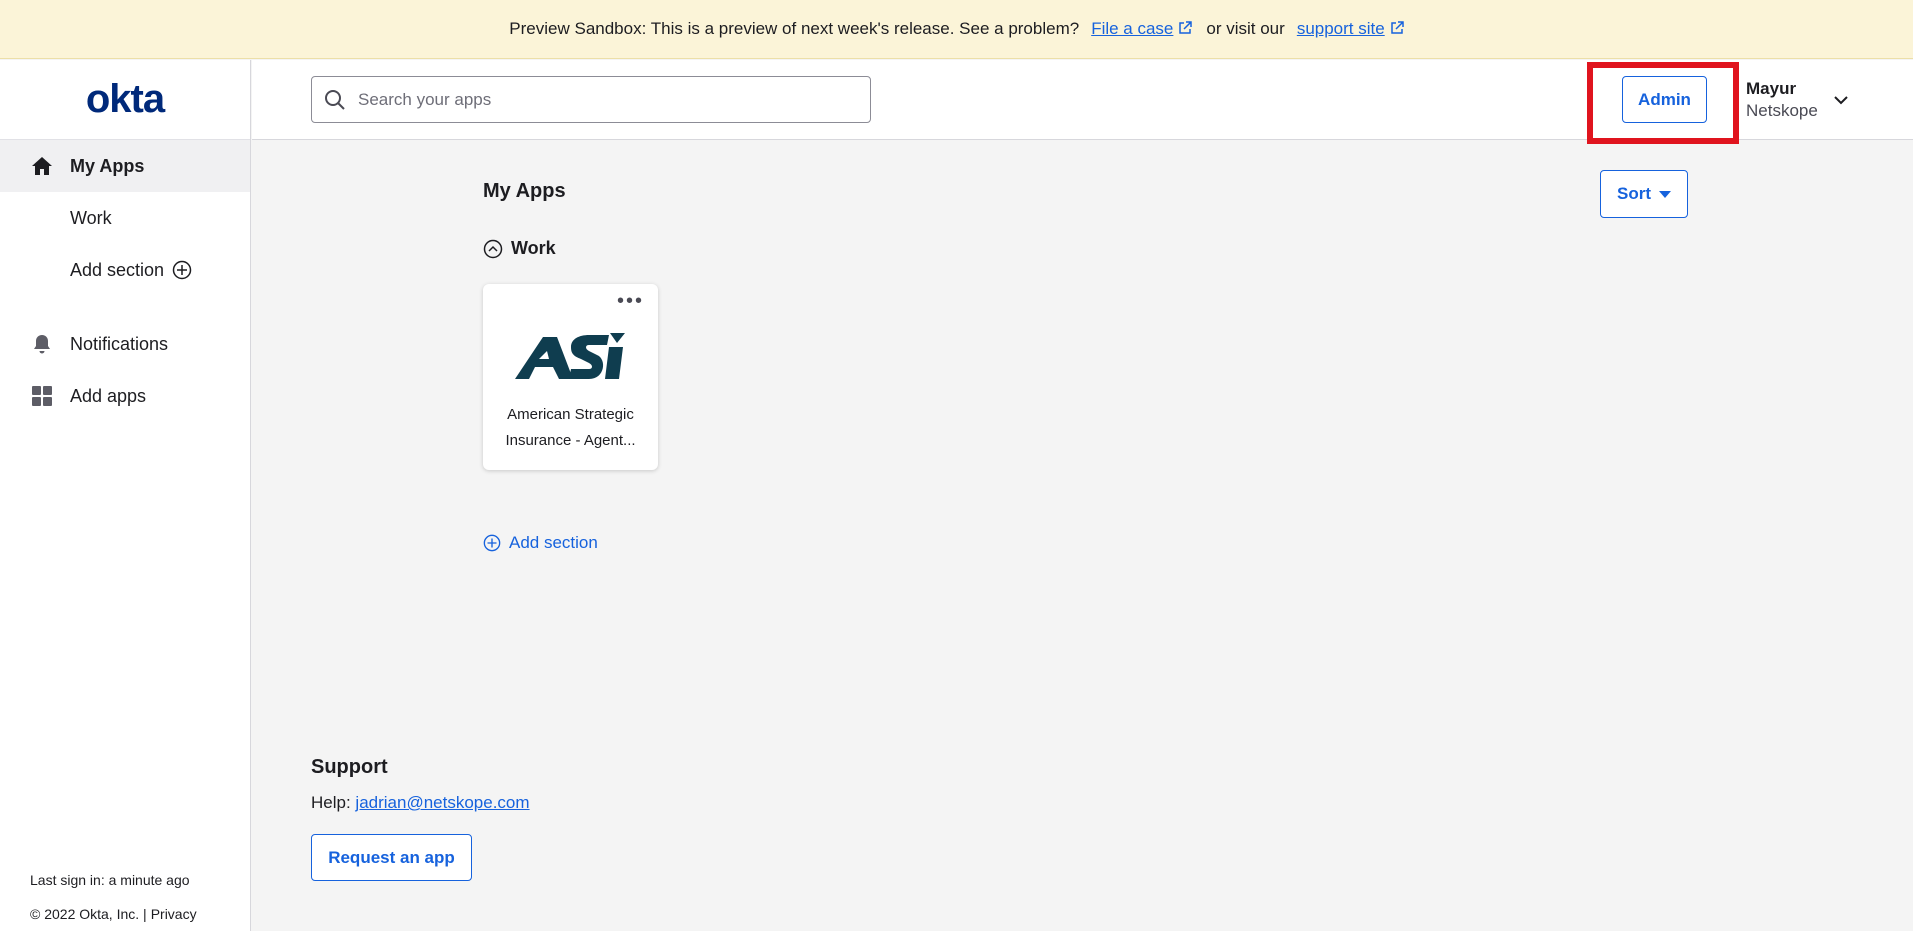 The height and width of the screenshot is (931, 1913). What do you see at coordinates (524, 191) in the screenshot?
I see `page-title: My Apps` at bounding box center [524, 191].